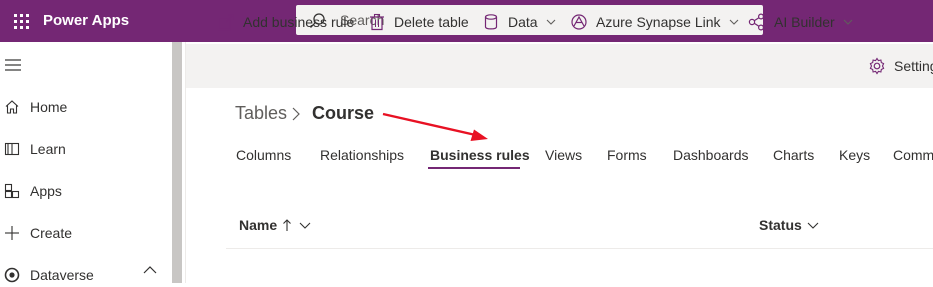 The image size is (933, 287). What do you see at coordinates (418, 22) in the screenshot?
I see `delete-table-button: Delete table` at bounding box center [418, 22].